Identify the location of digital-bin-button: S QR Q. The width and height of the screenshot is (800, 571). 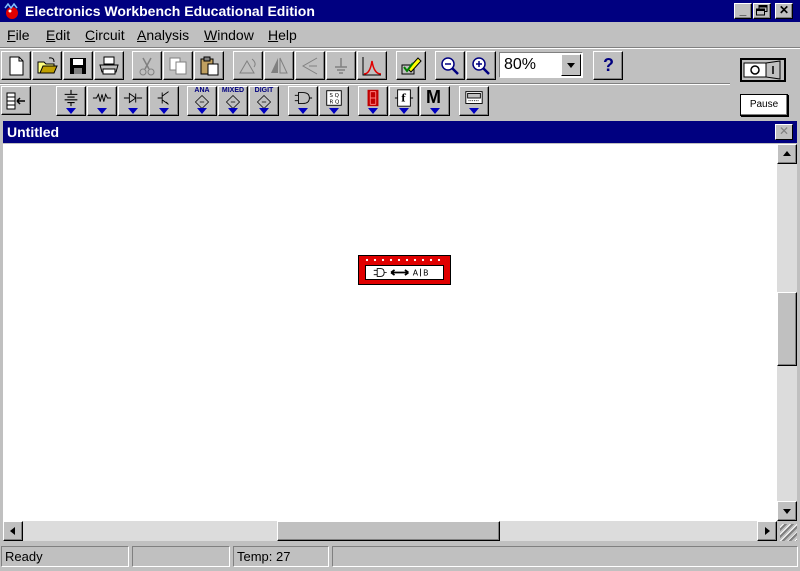
(334, 101).